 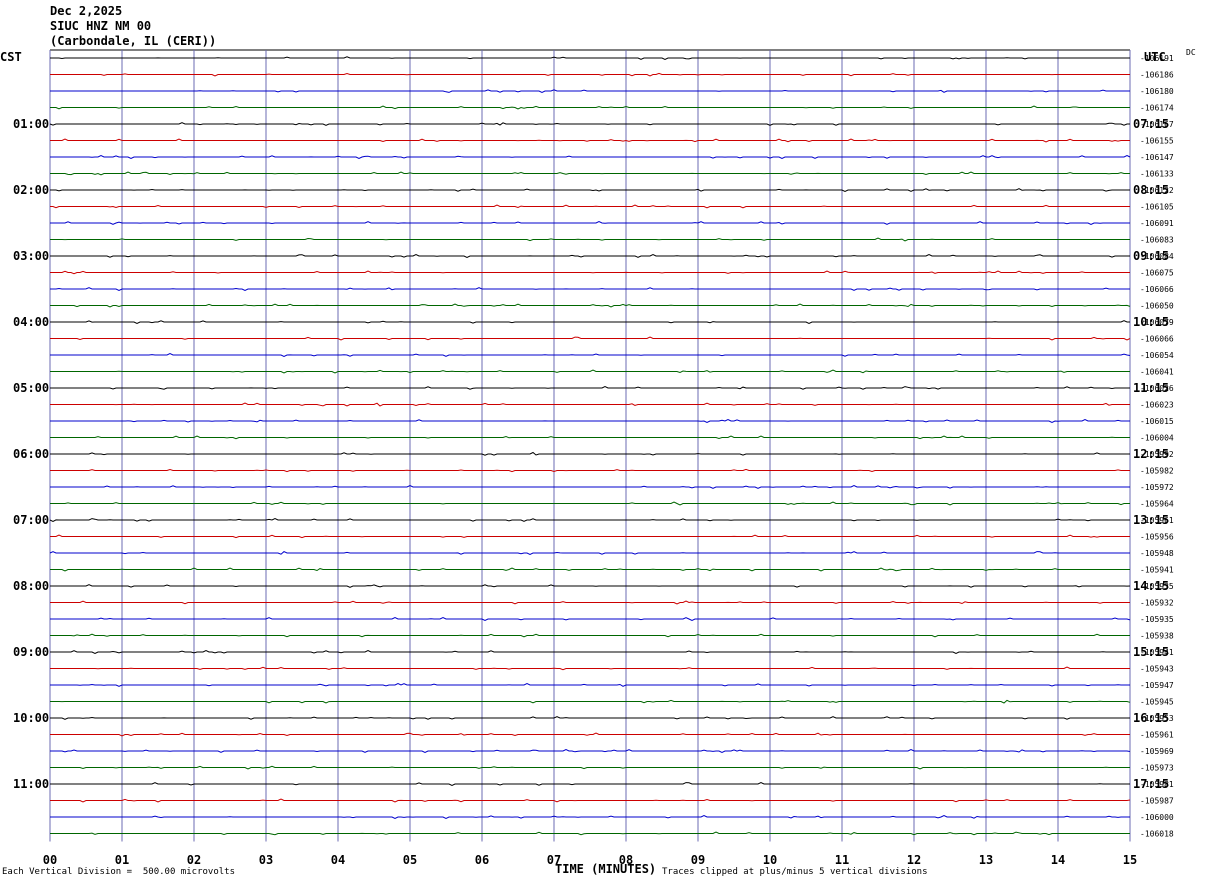 I want to click on left-hour-label: 07:00, so click(x=31, y=520).